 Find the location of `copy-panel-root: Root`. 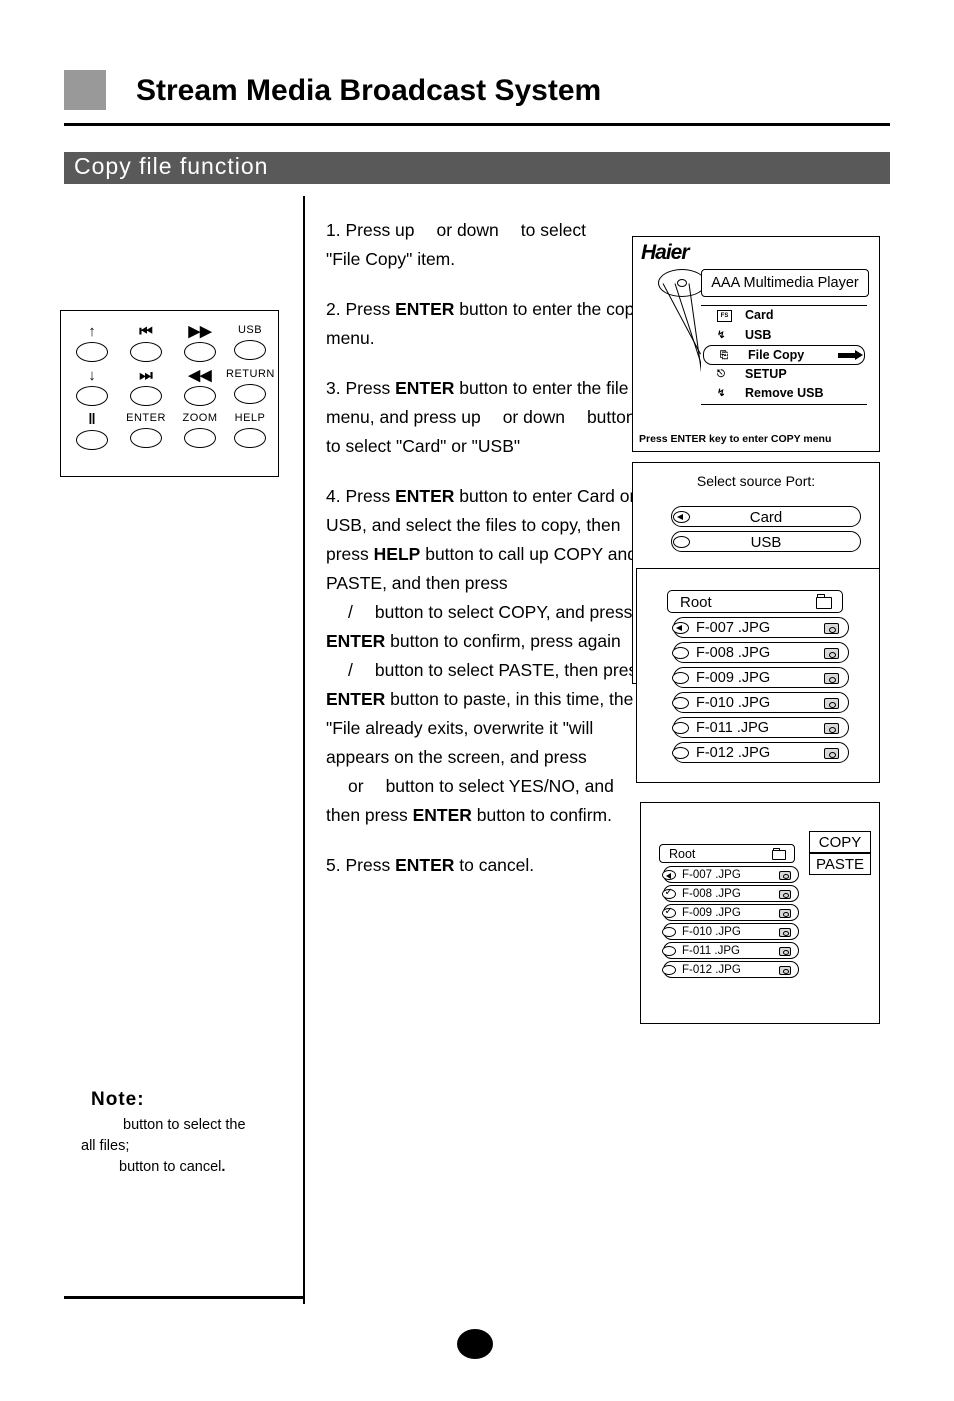

copy-panel-root: Root is located at coordinates (727, 853).